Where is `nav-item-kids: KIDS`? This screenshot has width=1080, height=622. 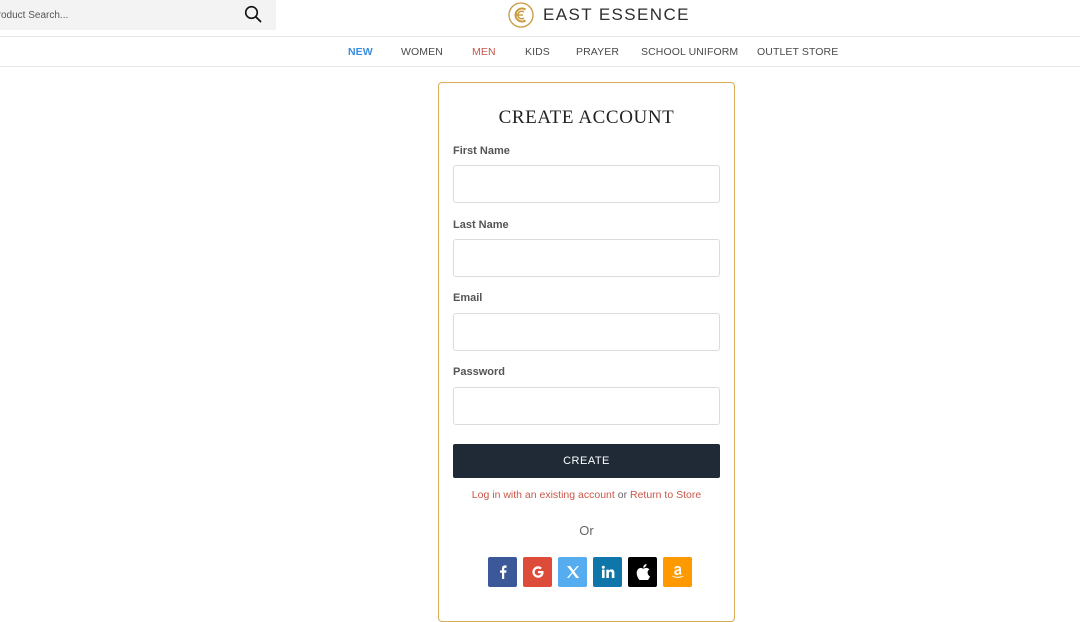 nav-item-kids: KIDS is located at coordinates (537, 52).